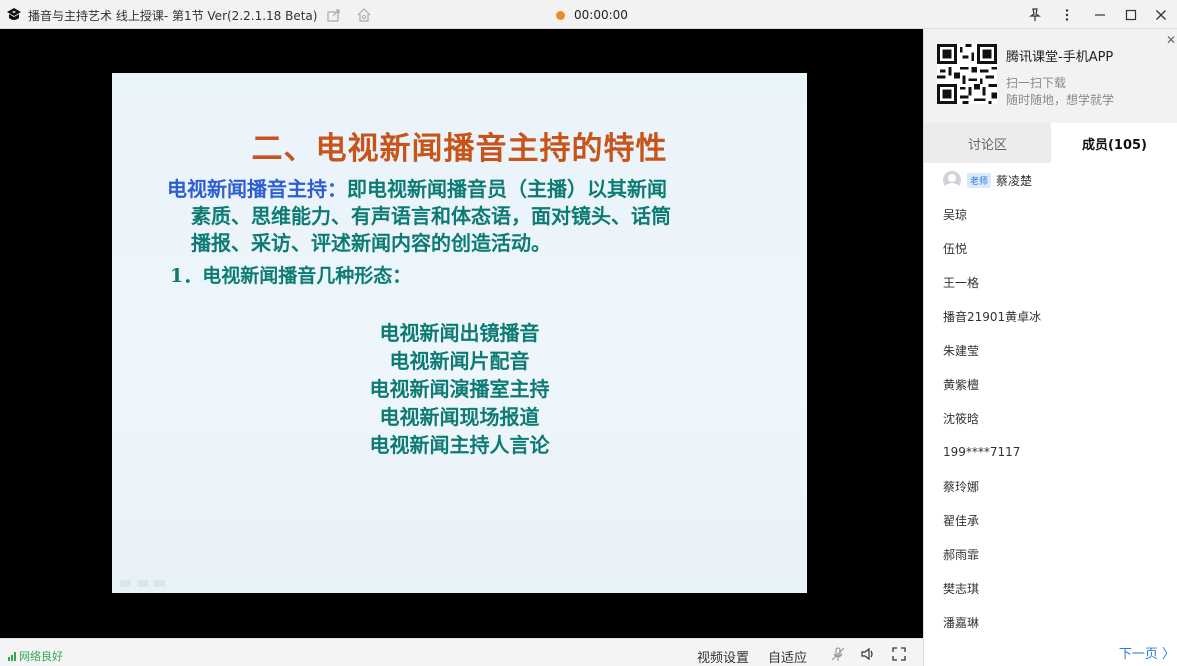 This screenshot has height=666, width=1177. Describe the element at coordinates (159, 583) in the screenshot. I see `slide-next-icon` at that location.